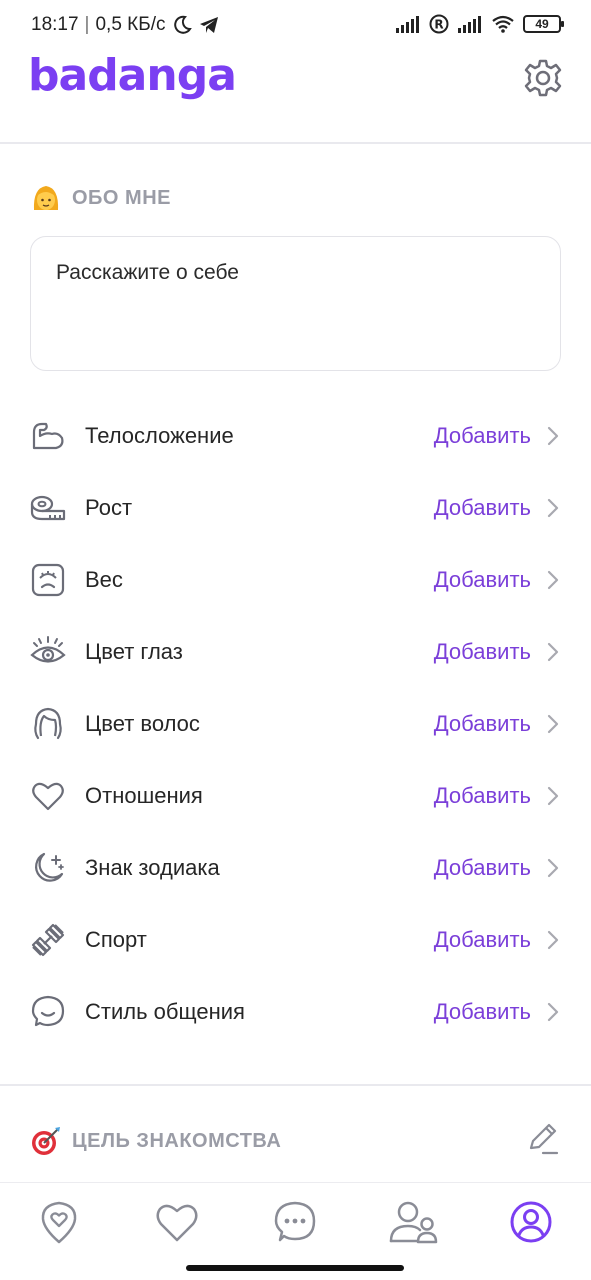  I want to click on profile-icon, so click(531, 1222).